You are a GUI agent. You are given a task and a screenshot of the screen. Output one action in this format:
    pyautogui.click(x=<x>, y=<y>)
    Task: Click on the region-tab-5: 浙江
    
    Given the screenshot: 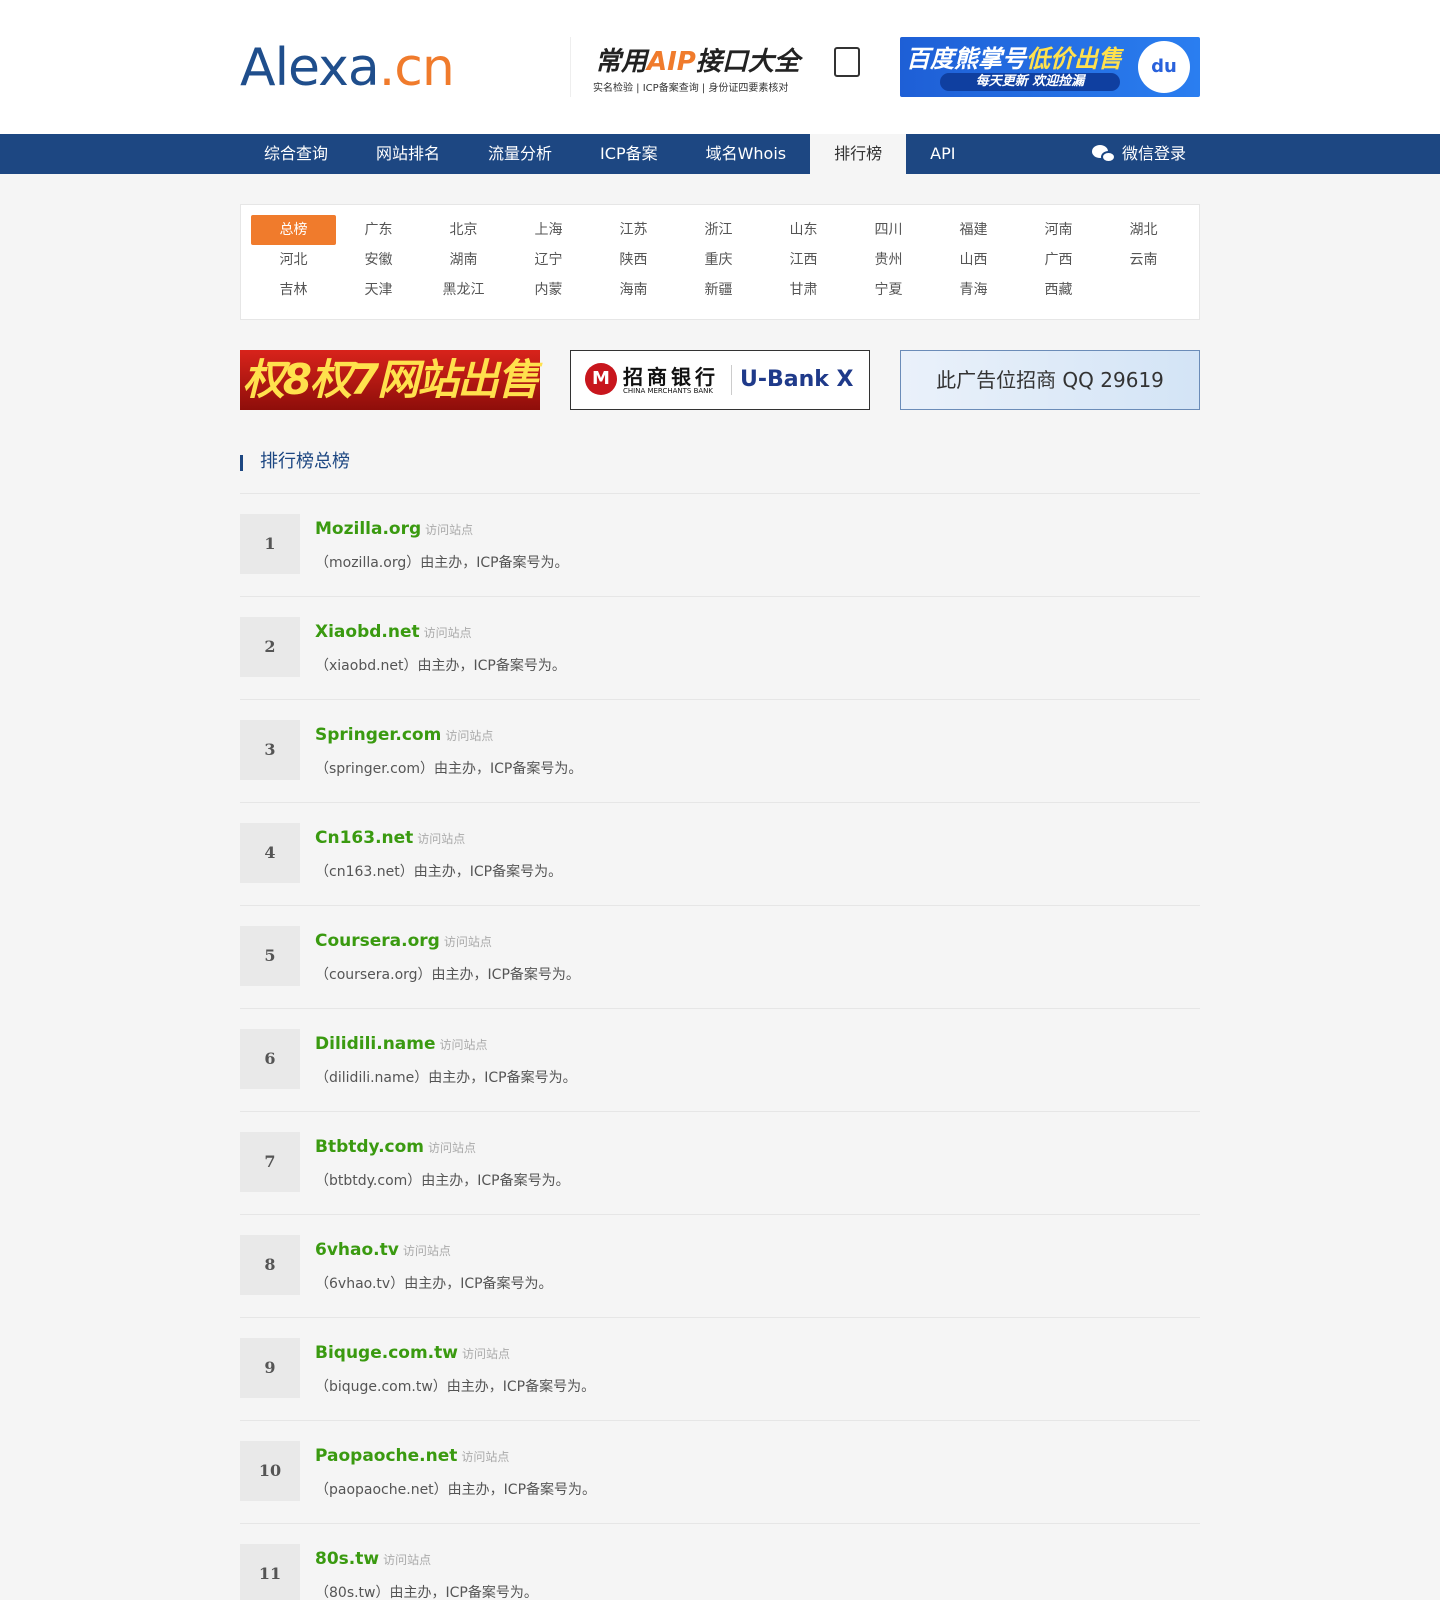 What is the action you would take?
    pyautogui.click(x=718, y=230)
    